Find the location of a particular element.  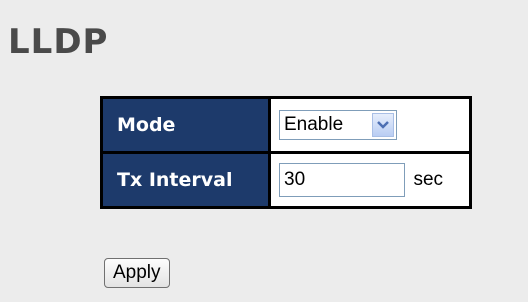

tx-interval-input is located at coordinates (342, 180).